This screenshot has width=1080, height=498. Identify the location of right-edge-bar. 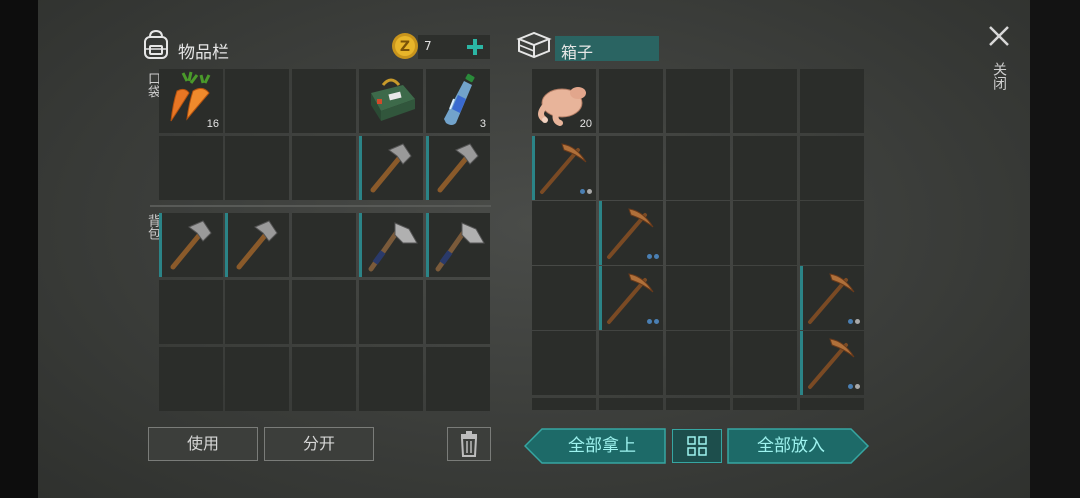
(1055, 249).